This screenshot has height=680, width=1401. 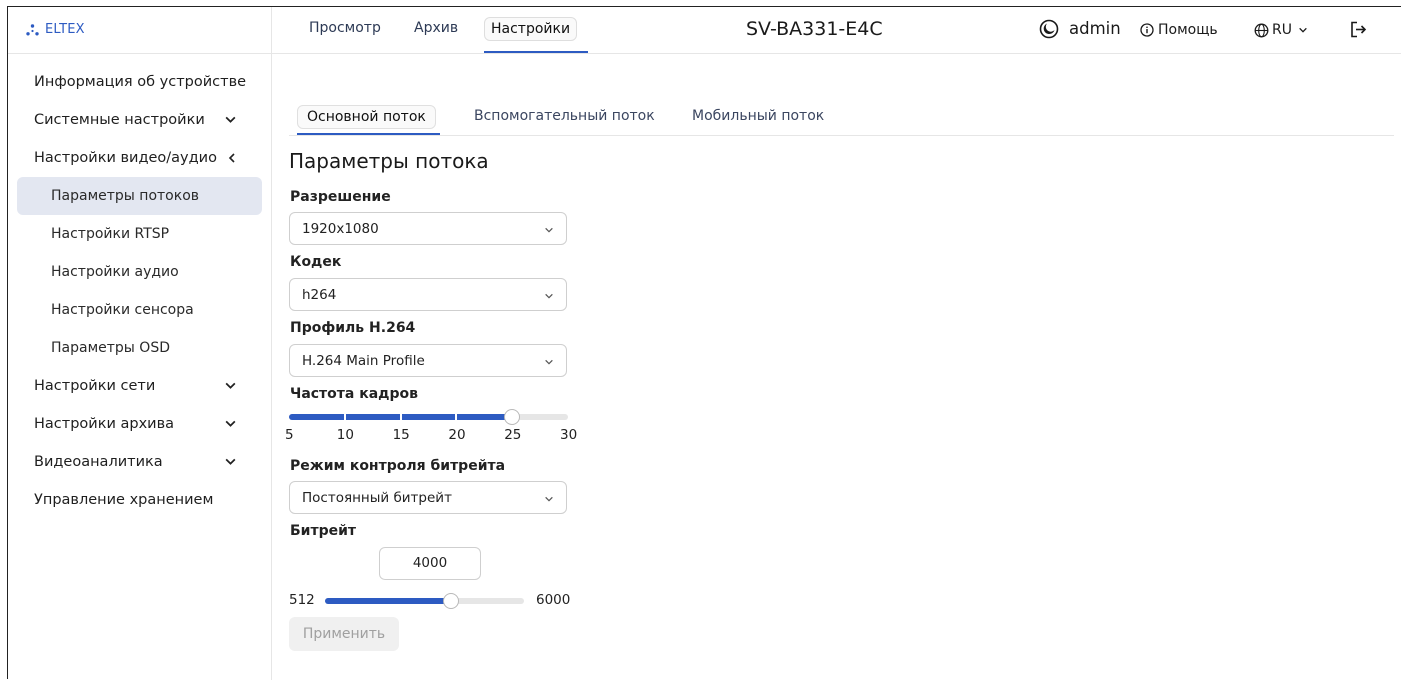 I want to click on sidebar-item-storage: Управление хранением, so click(x=139, y=500).